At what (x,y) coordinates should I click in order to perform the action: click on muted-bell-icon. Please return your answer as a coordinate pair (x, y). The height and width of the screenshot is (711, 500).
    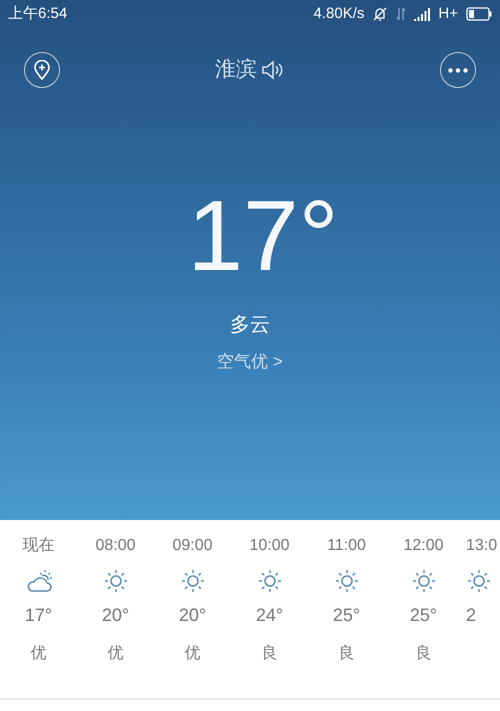
    Looking at the image, I should click on (380, 14).